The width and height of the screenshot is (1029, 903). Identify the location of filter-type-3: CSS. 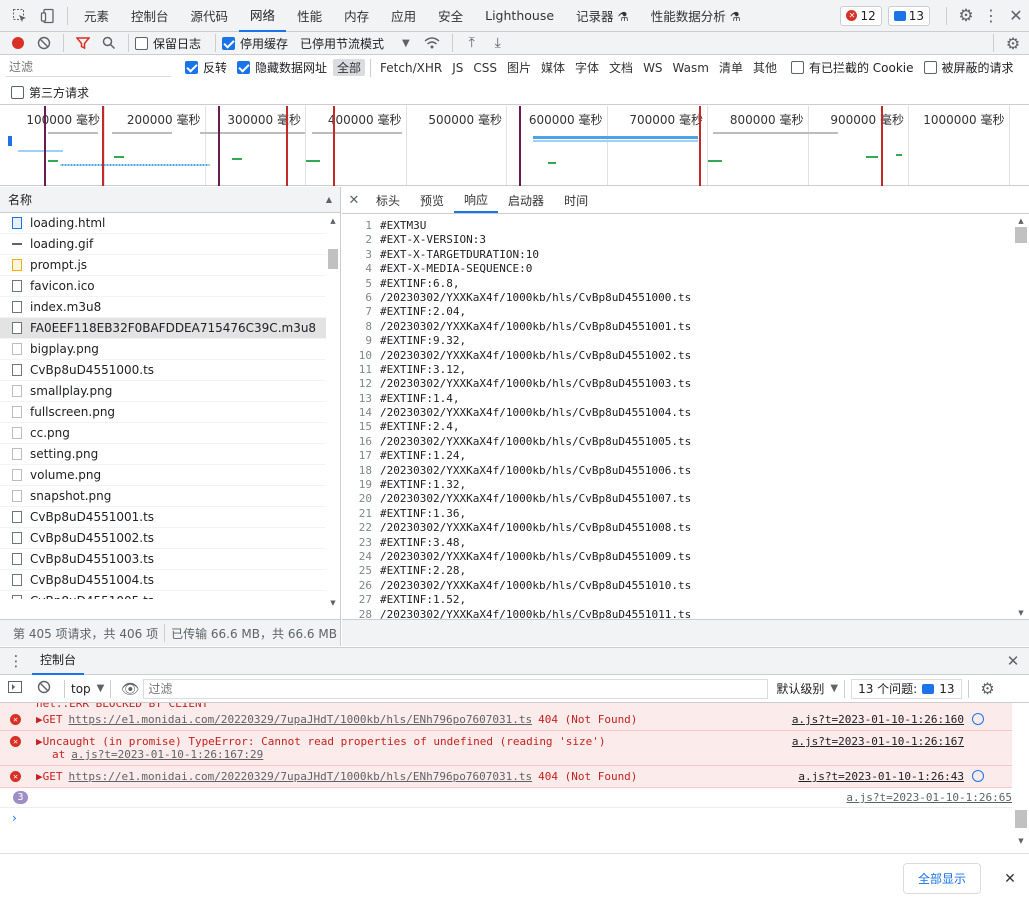
(485, 68).